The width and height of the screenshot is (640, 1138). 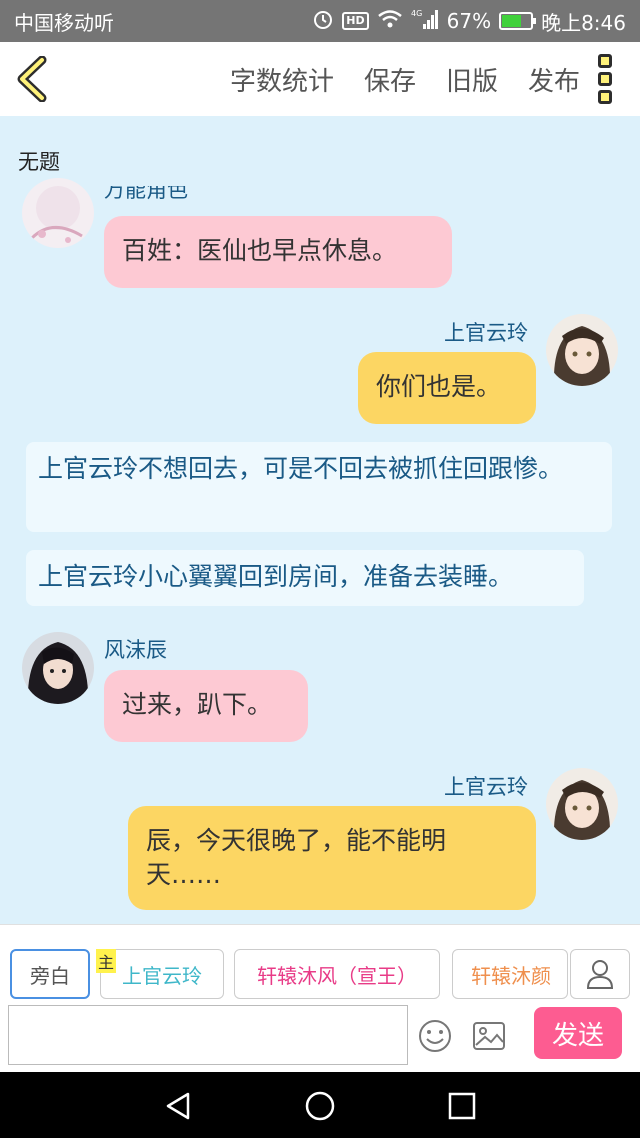 I want to click on old-version-button: 旧版, so click(x=472, y=79).